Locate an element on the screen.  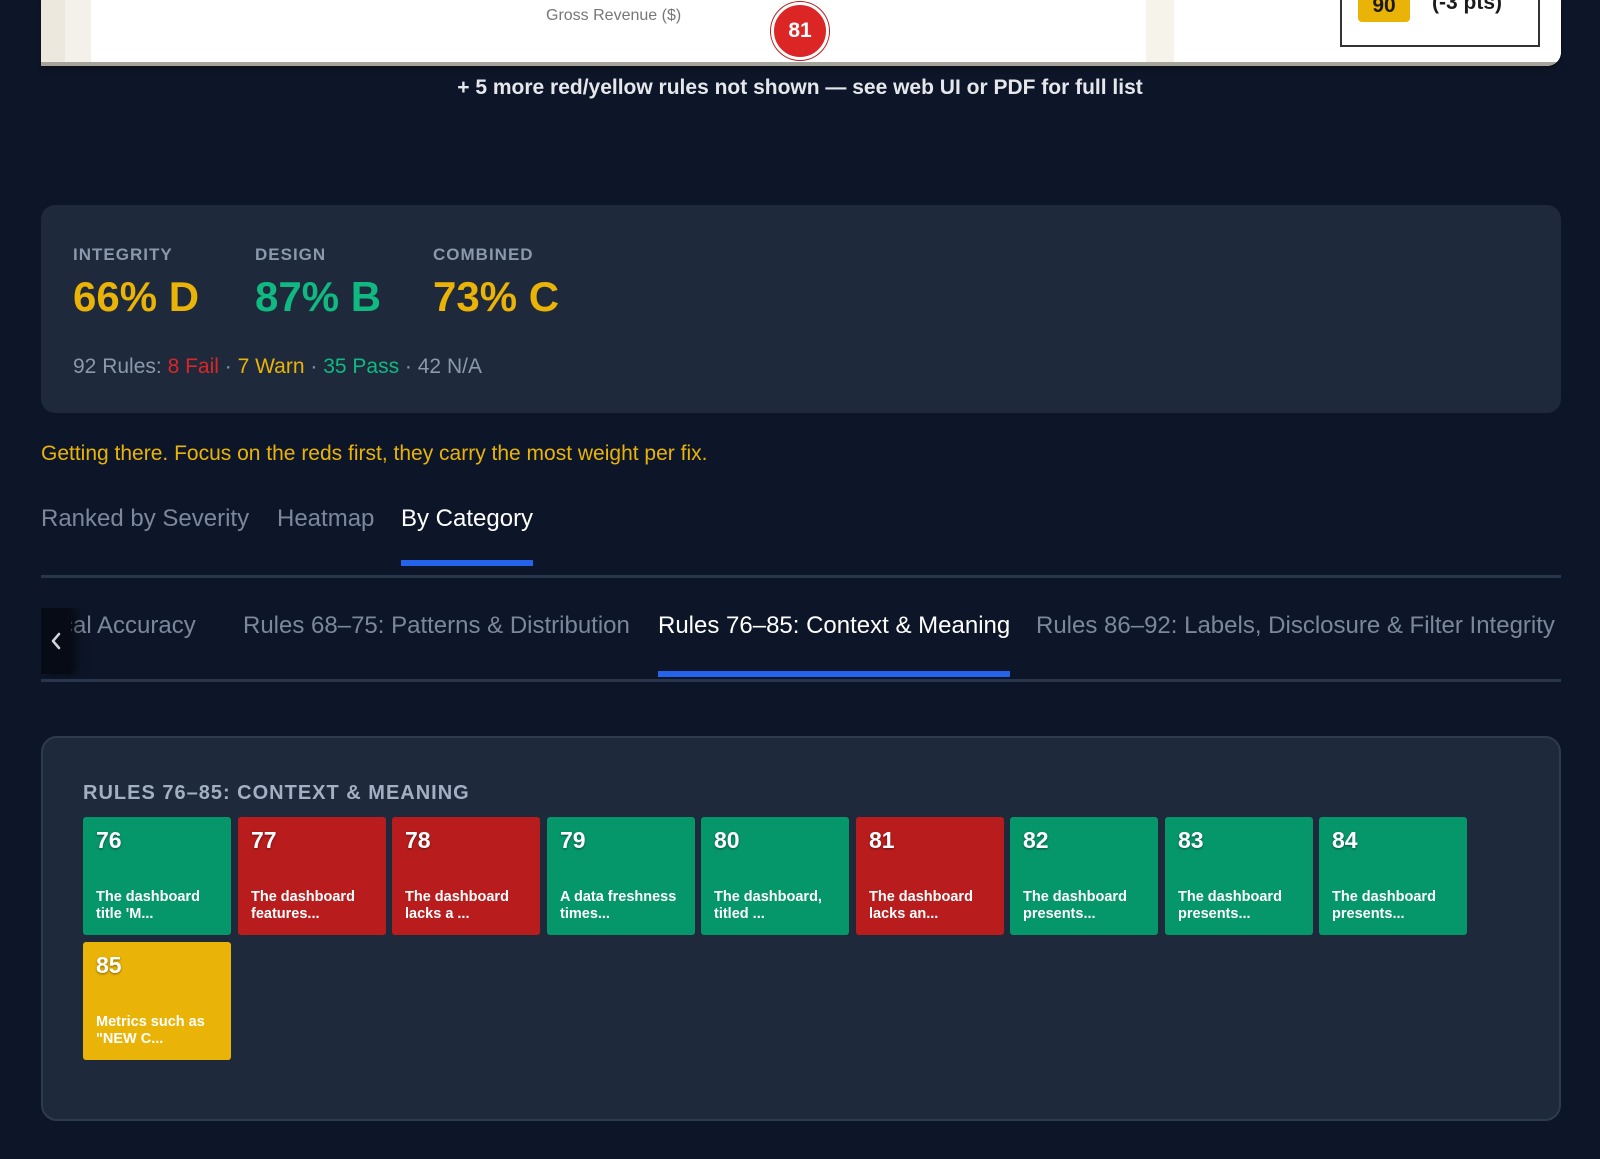
chevron-left-icon is located at coordinates (56, 641).